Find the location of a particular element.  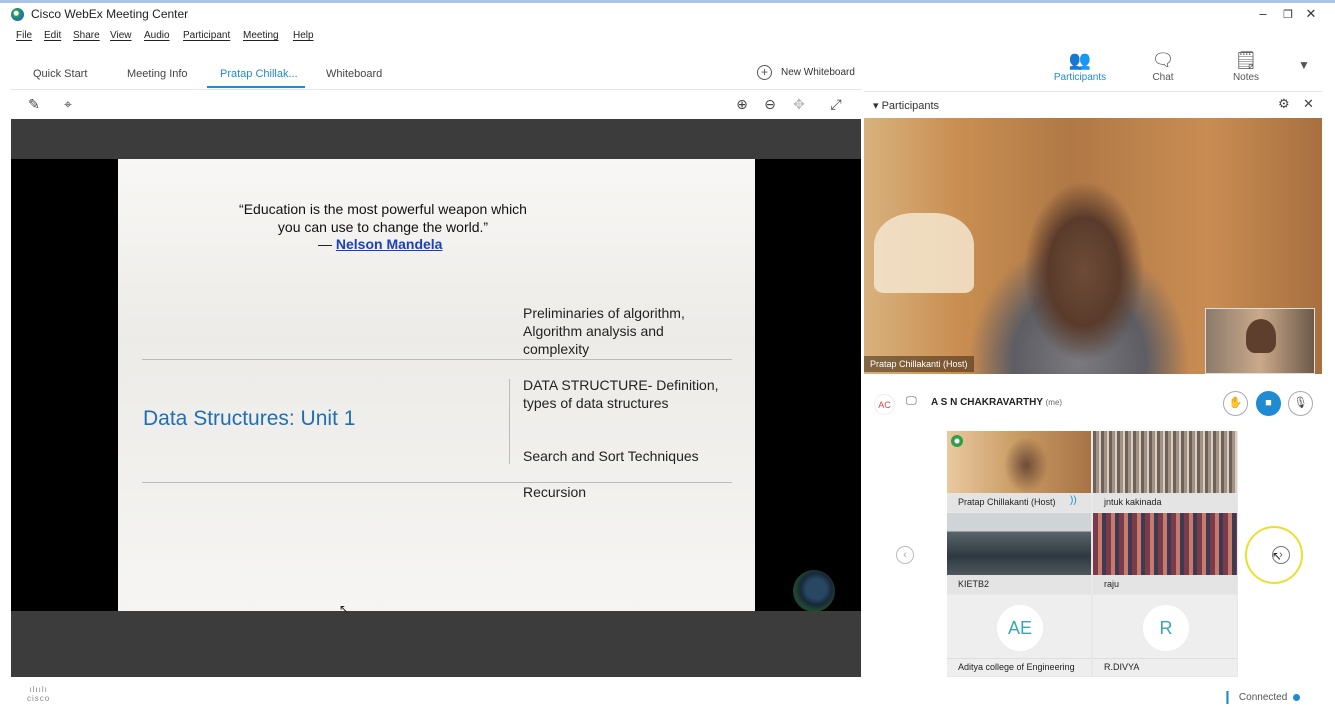

panel-tab-chat: 🗨 Chat is located at coordinates (1163, 65).